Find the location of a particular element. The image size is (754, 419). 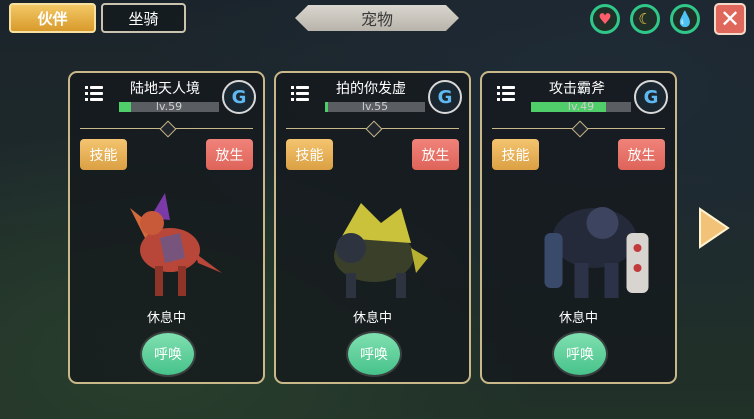

banana-icon: ☾ is located at coordinates (645, 19).